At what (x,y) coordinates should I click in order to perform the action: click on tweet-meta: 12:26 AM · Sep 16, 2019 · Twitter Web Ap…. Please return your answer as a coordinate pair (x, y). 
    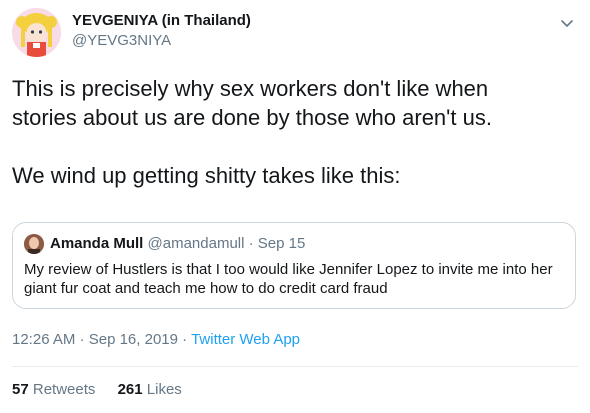
    Looking at the image, I should click on (156, 340).